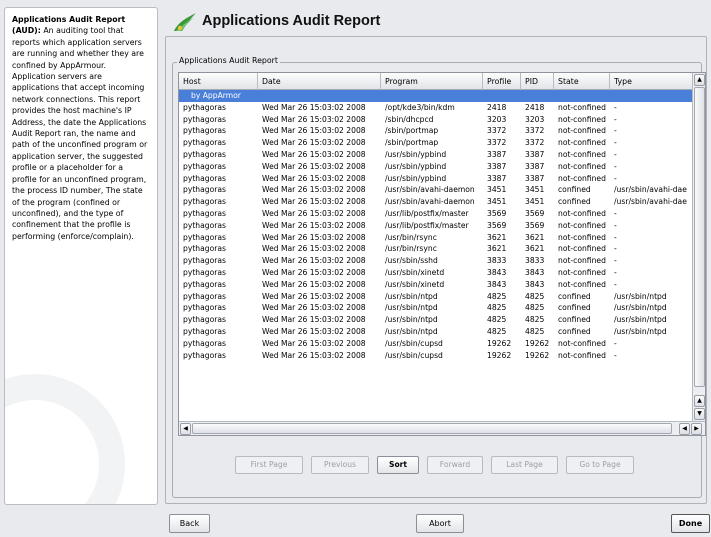 Image resolution: width=711 pixels, height=537 pixels. What do you see at coordinates (600, 465) in the screenshot?
I see `go-to-page-button: Go to Page` at bounding box center [600, 465].